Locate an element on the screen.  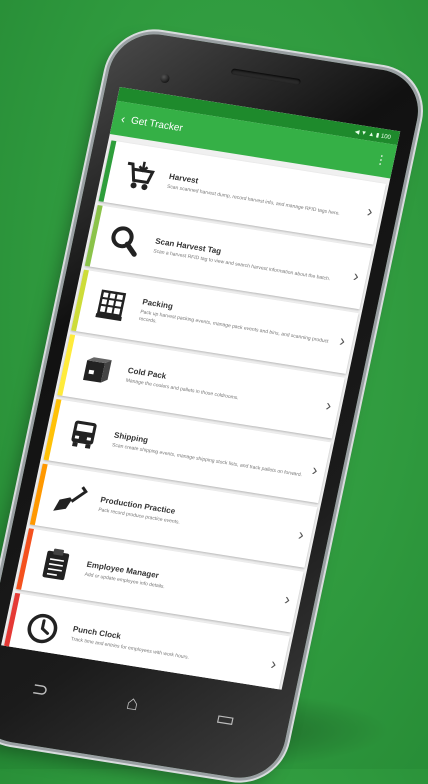
nav-home-icon: ⌂ is located at coordinates (132, 703).